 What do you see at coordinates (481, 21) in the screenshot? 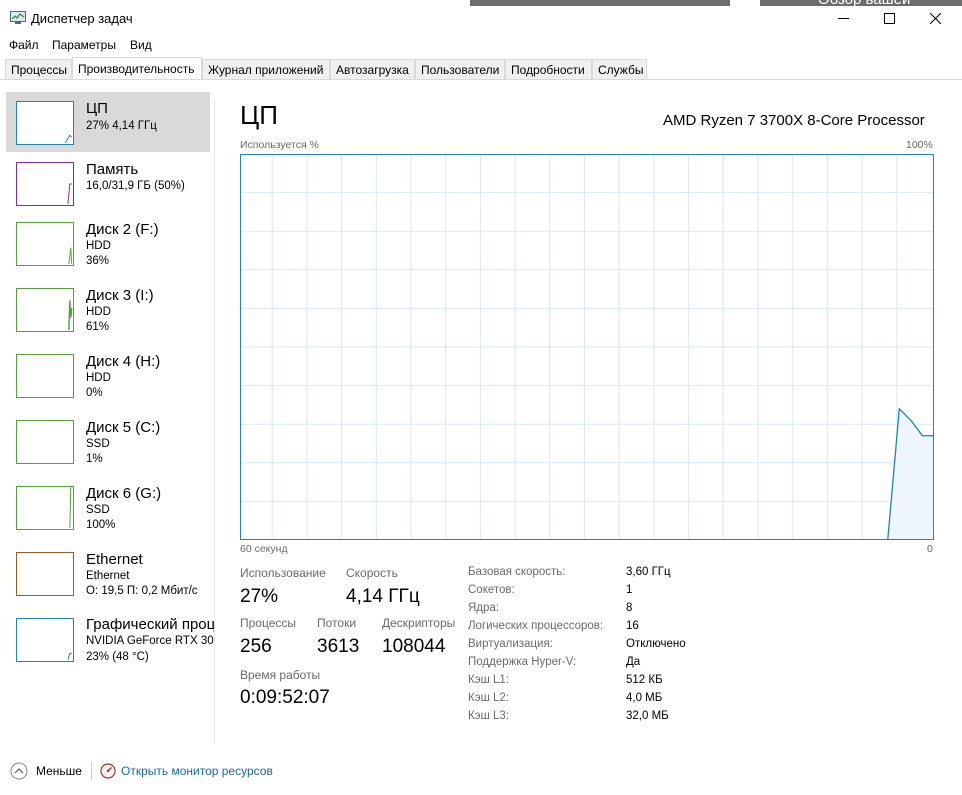
I see `title-bar` at bounding box center [481, 21].